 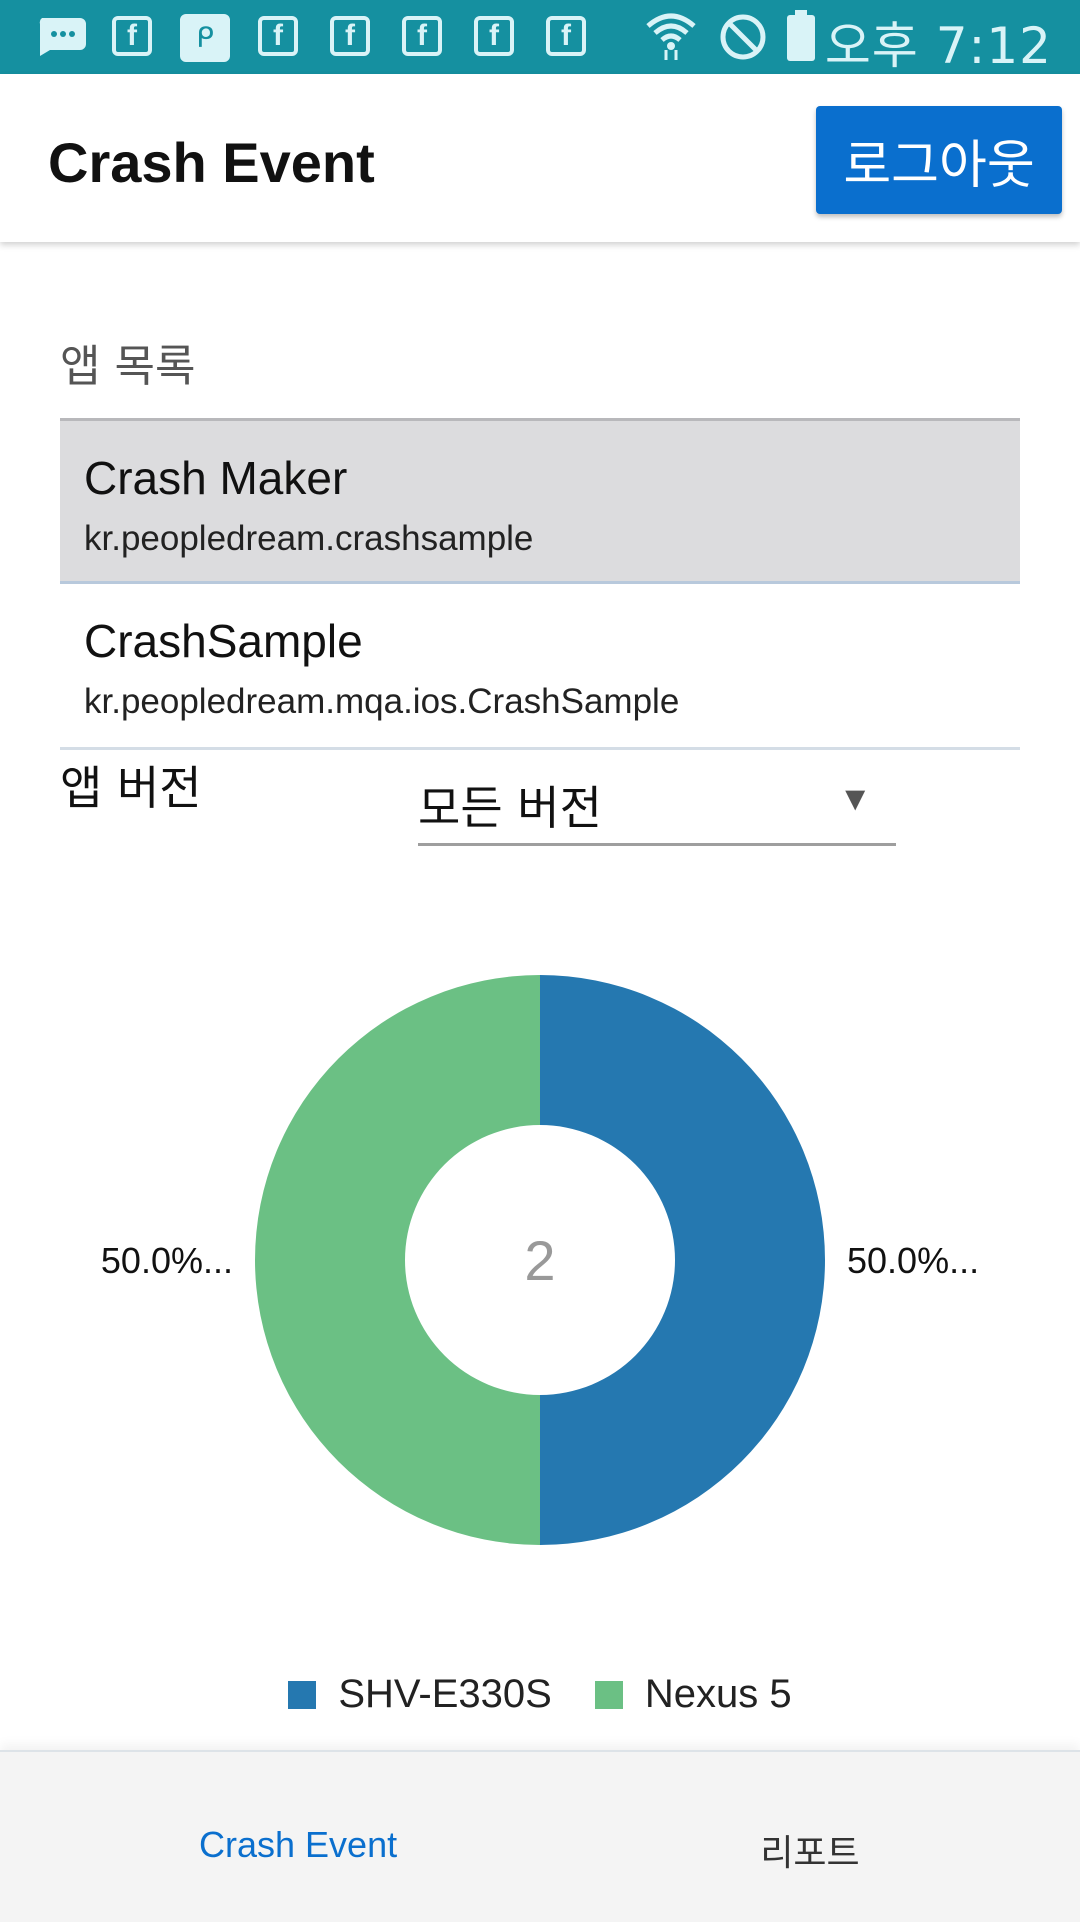 I want to click on legend-item: SHV-E330S, so click(x=420, y=1694).